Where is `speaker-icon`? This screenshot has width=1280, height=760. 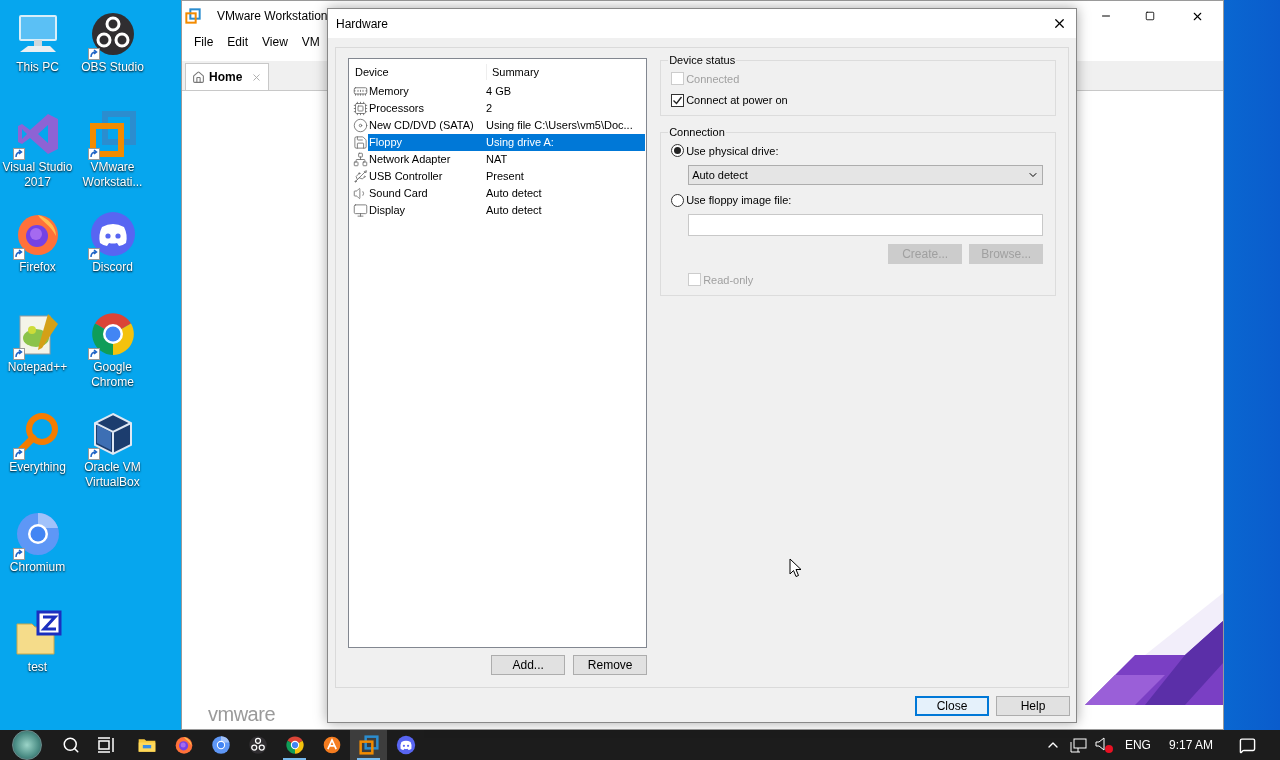 speaker-icon is located at coordinates (1100, 744).